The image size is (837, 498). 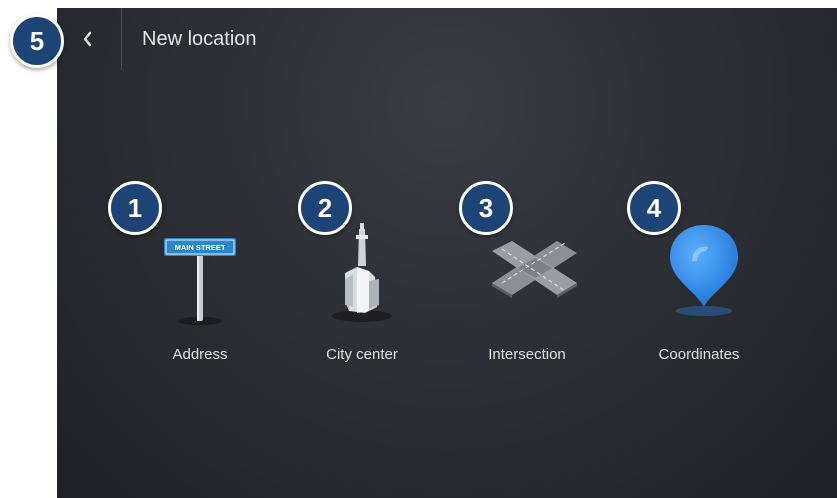 What do you see at coordinates (486, 208) in the screenshot?
I see `badge-3: 3` at bounding box center [486, 208].